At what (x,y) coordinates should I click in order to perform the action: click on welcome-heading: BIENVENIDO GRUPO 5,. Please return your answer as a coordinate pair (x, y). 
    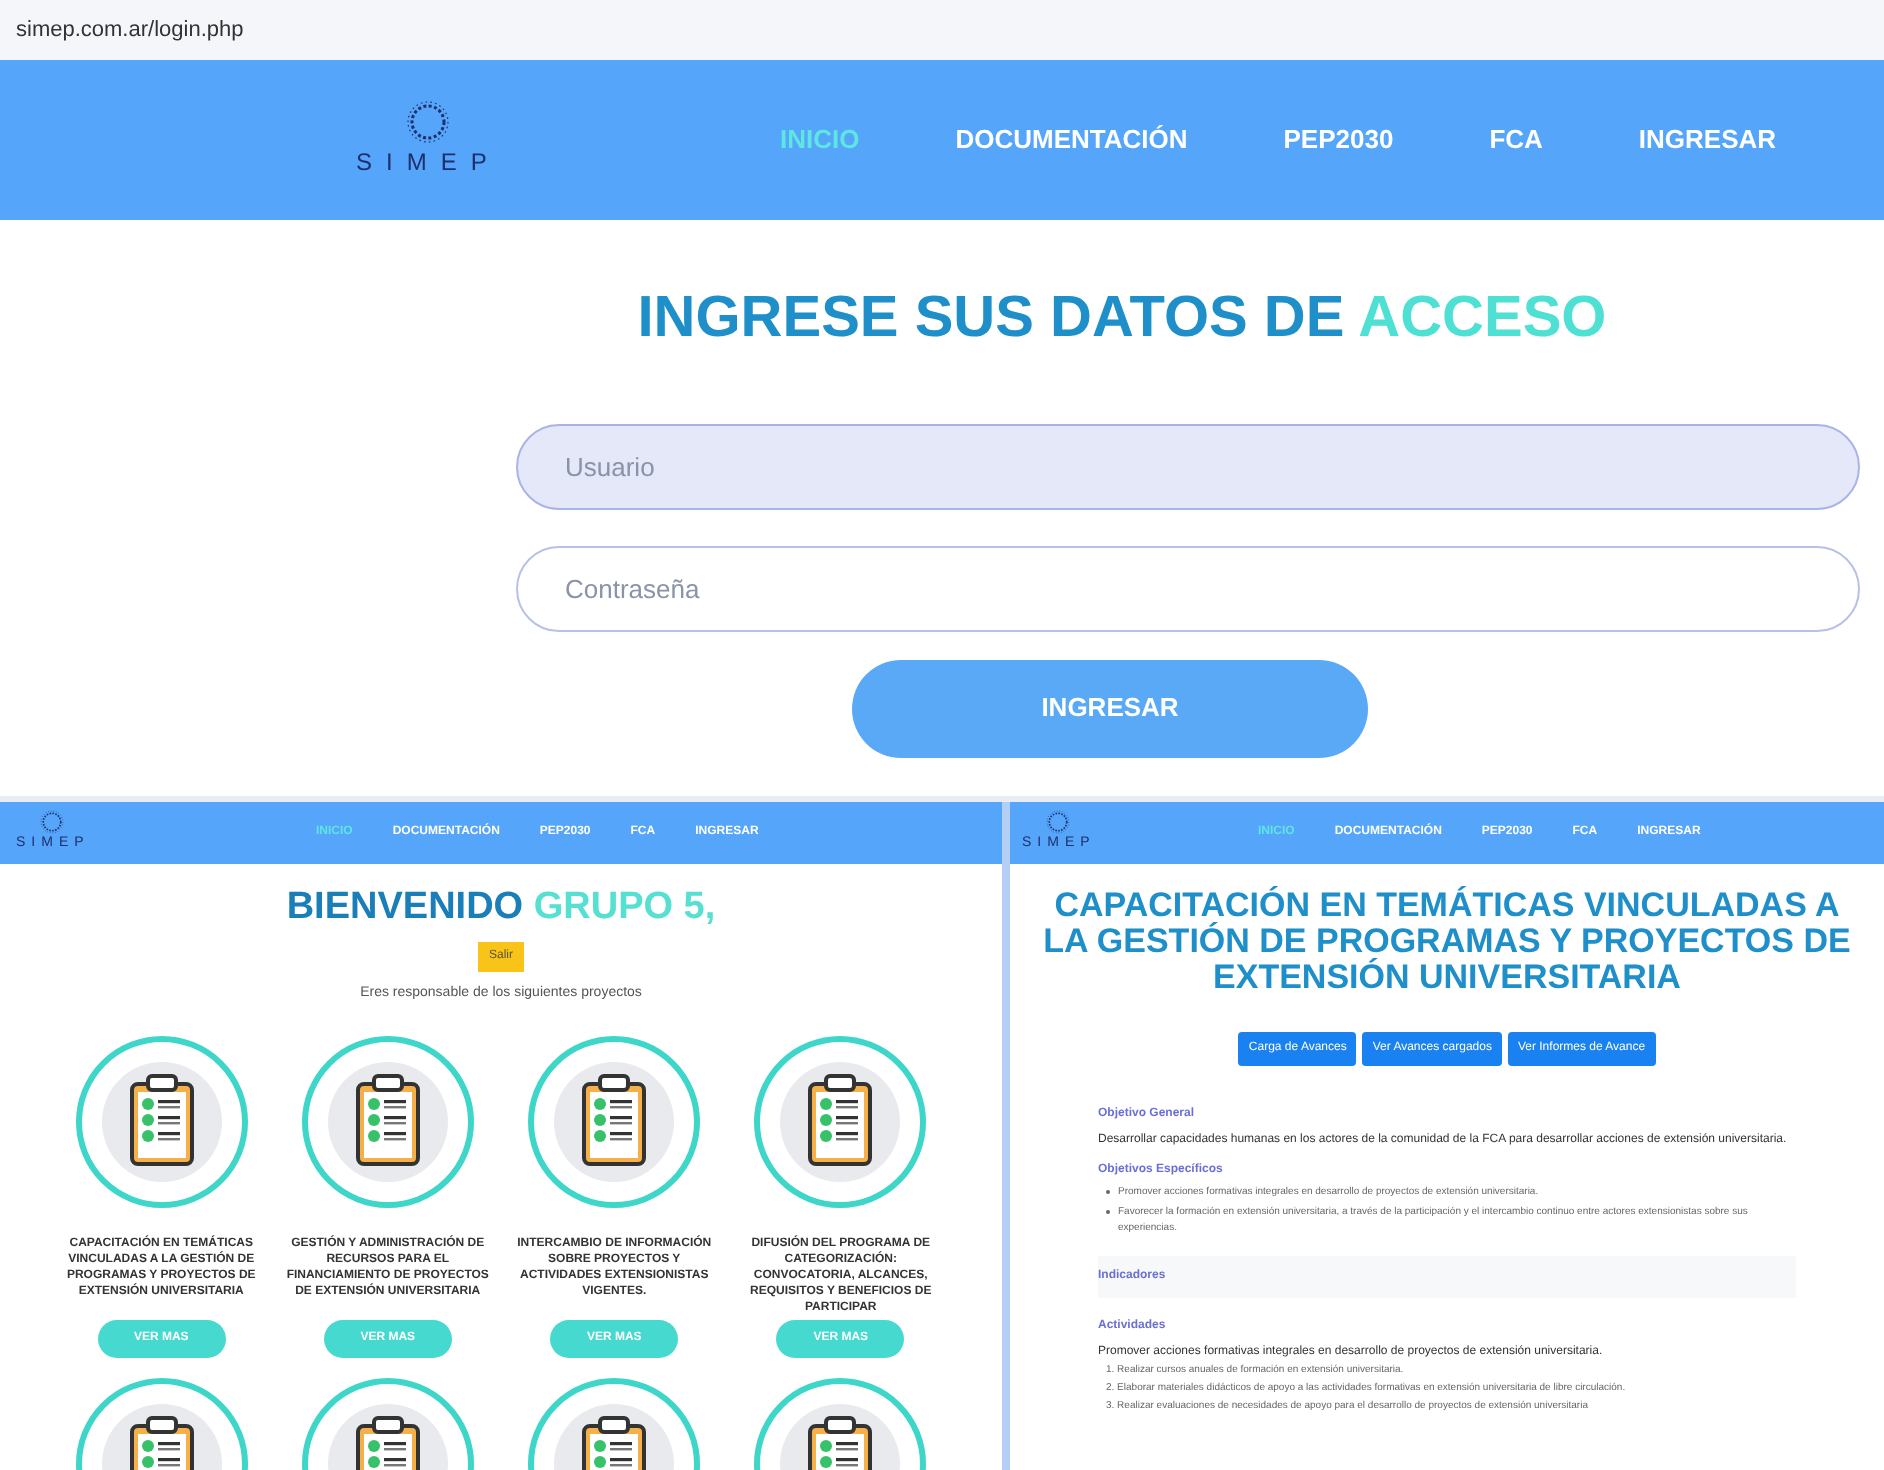
    Looking at the image, I should click on (501, 908).